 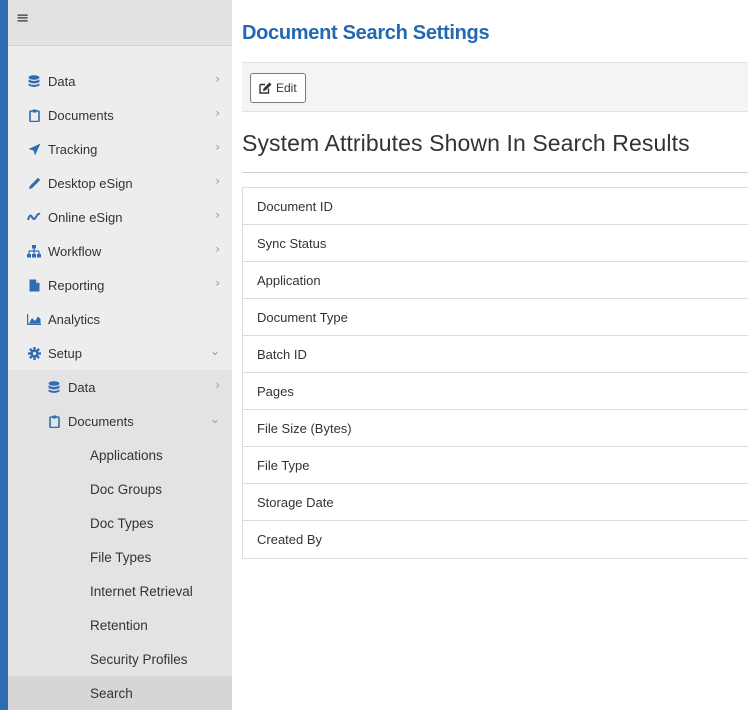 I want to click on cog-icon, so click(x=34, y=353).